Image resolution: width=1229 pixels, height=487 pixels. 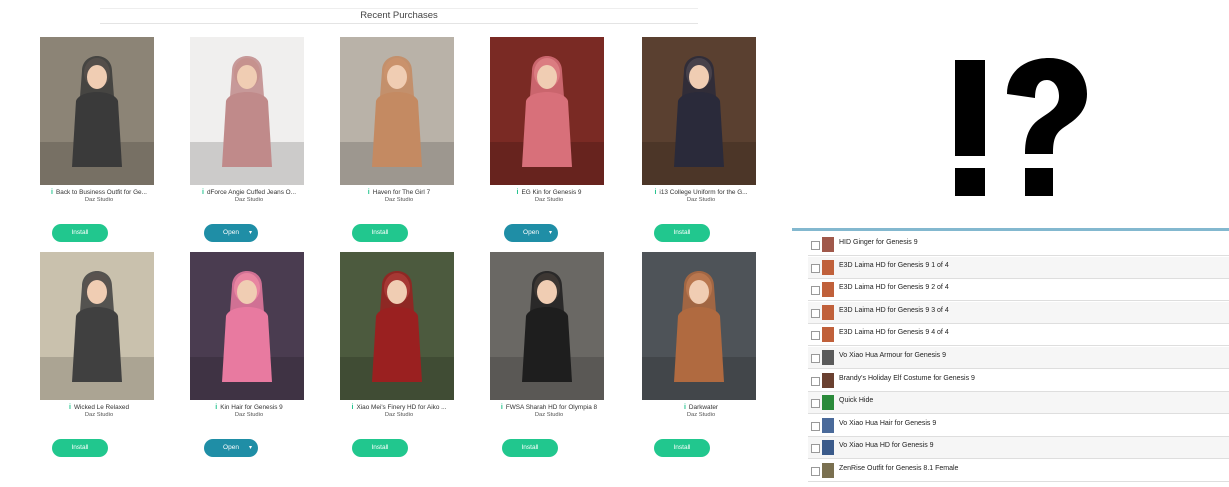 I want to click on content-list-row: E3D Laima HD for Genesis 9 4 of 4, so click(x=1018, y=335).